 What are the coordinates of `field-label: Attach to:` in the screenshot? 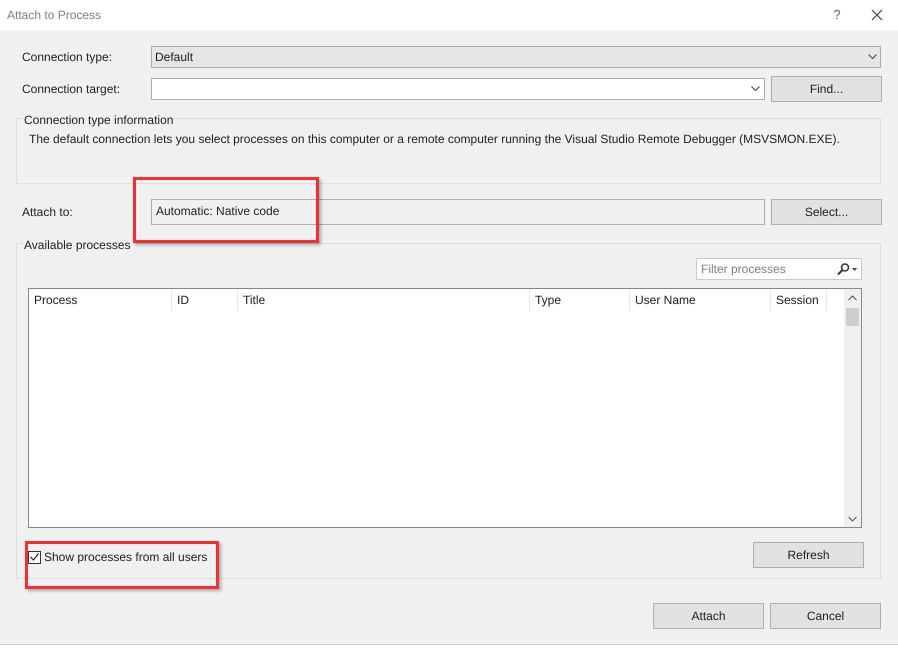 It's located at (48, 212).